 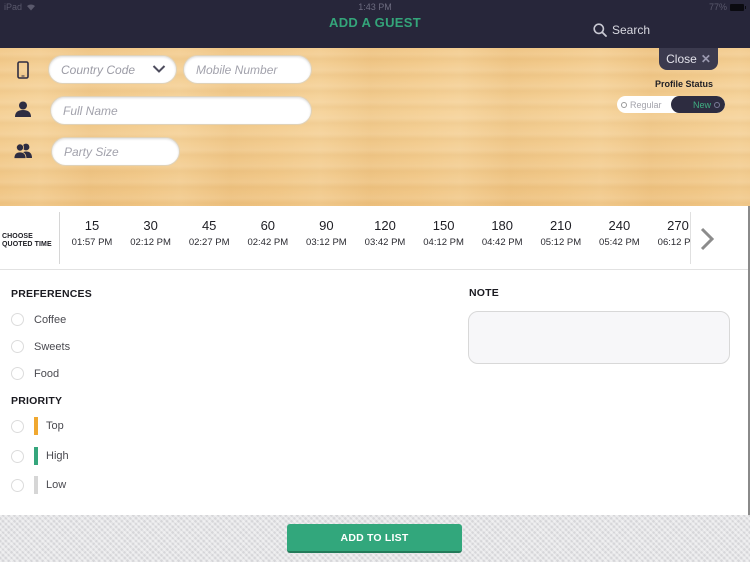 I want to click on priority-item-top: Top, so click(x=37, y=426).